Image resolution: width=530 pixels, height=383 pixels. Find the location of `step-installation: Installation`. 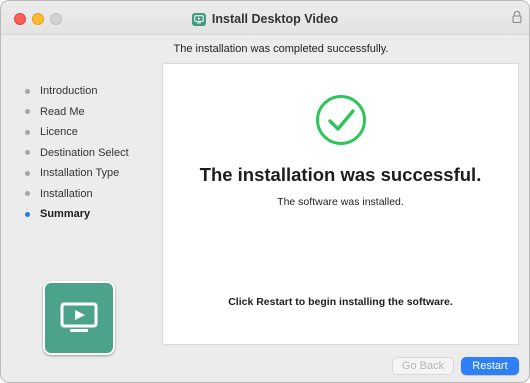

step-installation: Installation is located at coordinates (77, 194).